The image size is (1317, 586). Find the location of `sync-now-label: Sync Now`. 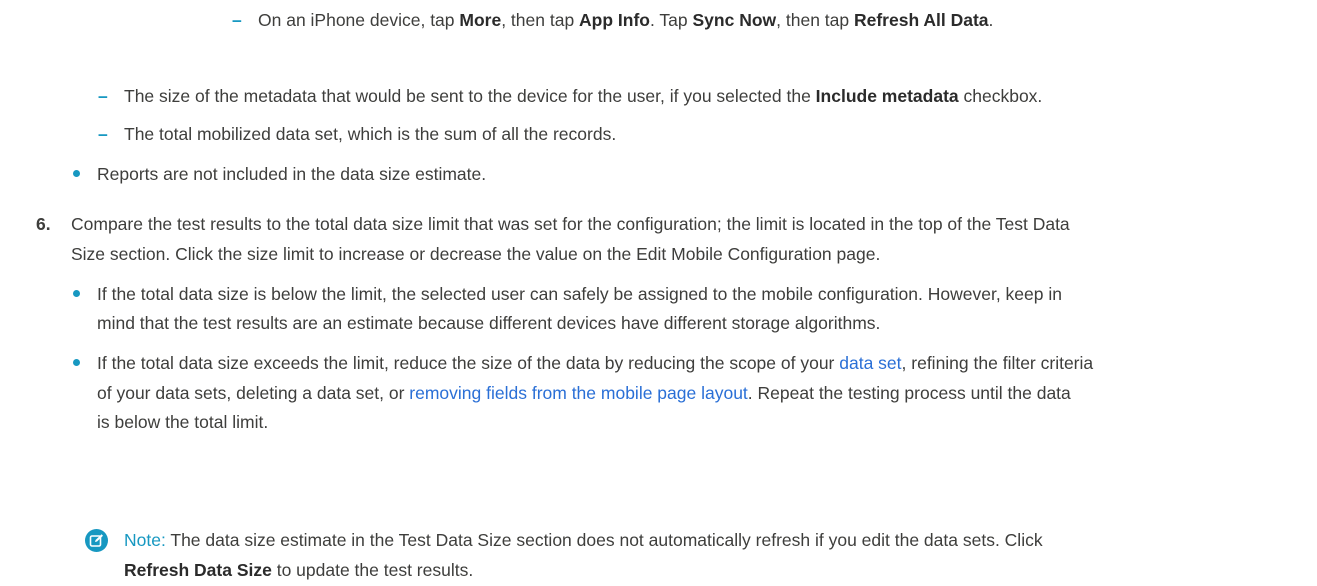

sync-now-label: Sync Now is located at coordinates (734, 20).